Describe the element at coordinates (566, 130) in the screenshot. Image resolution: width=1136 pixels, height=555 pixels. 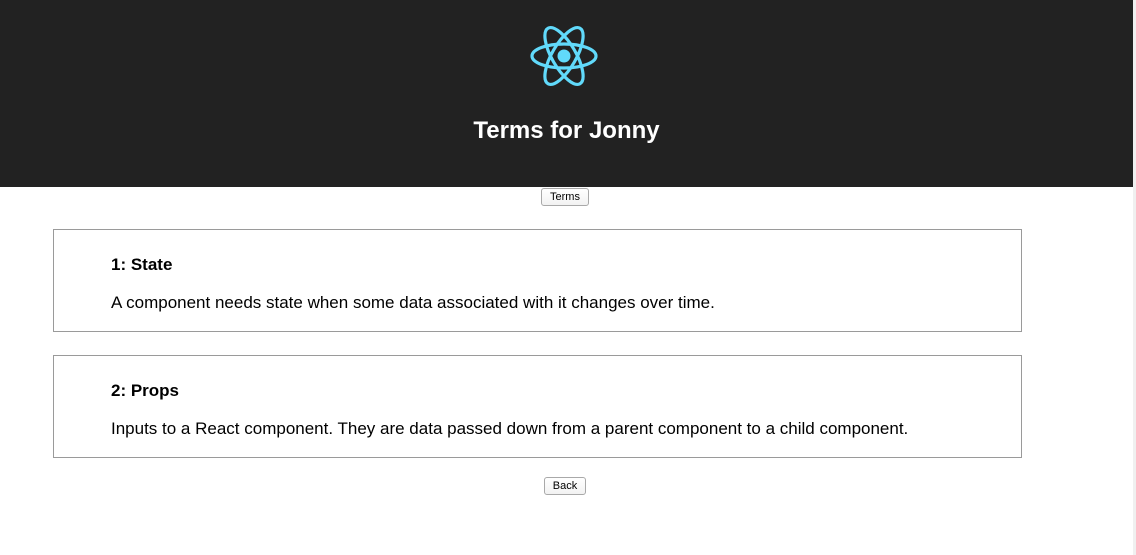
I see `page-title: Terms for Jonny` at that location.